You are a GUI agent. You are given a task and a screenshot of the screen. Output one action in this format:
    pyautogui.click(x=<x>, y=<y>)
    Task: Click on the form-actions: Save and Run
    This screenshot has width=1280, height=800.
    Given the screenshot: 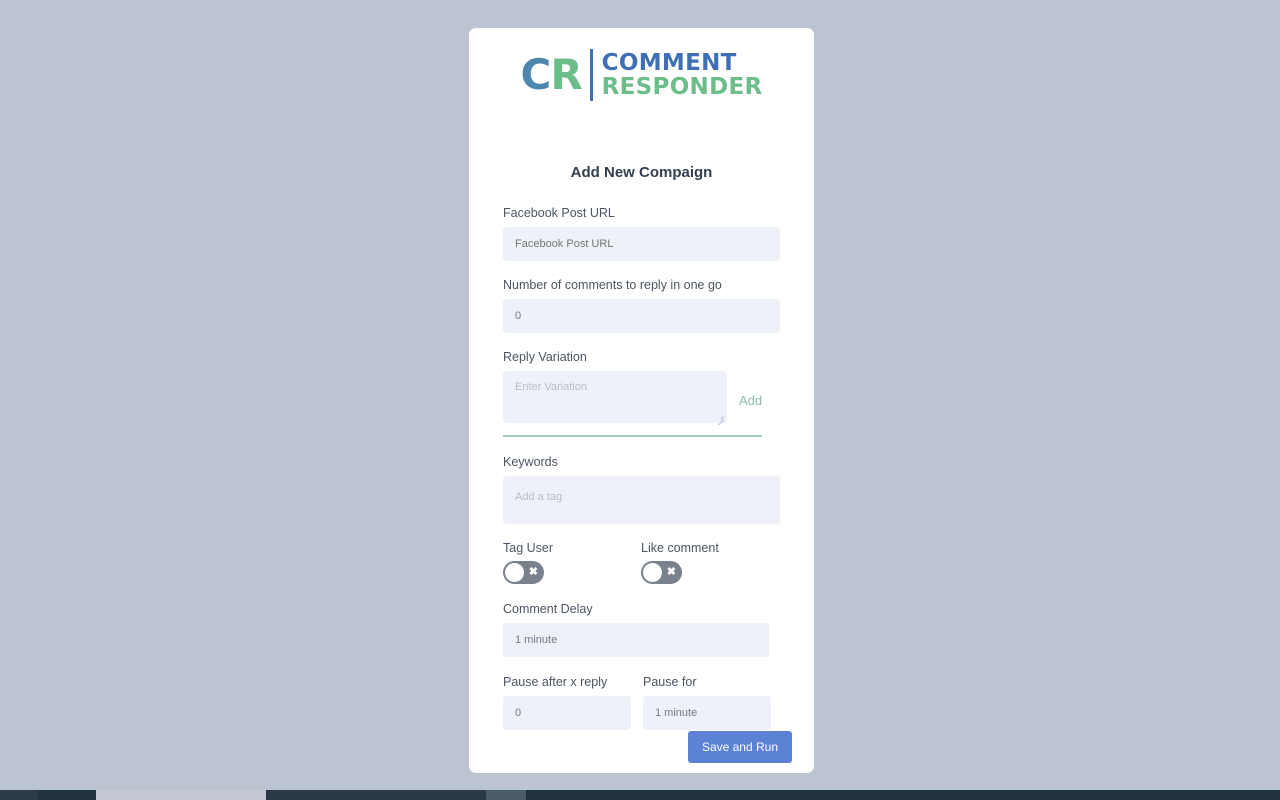 What is the action you would take?
    pyautogui.click(x=739, y=747)
    